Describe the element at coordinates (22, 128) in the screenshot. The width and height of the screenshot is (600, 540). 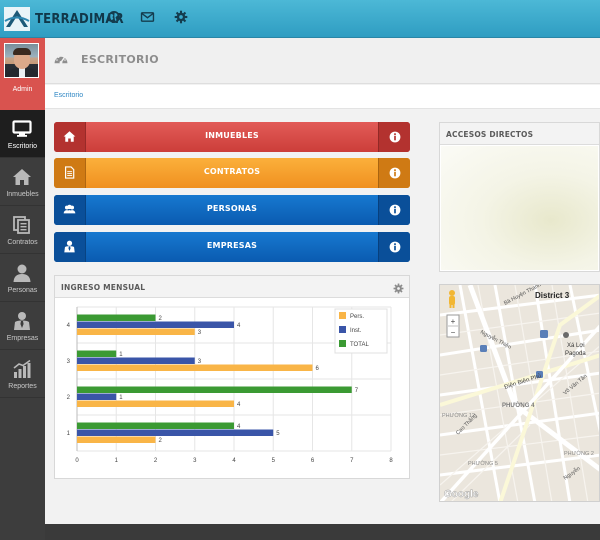
I see `monitor-icon` at that location.